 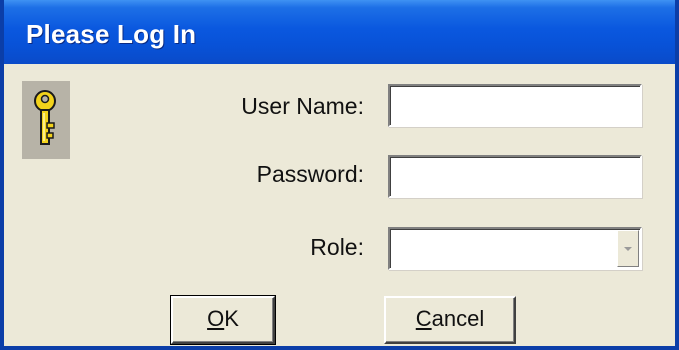 What do you see at coordinates (310, 174) in the screenshot?
I see `password-label: Password:` at bounding box center [310, 174].